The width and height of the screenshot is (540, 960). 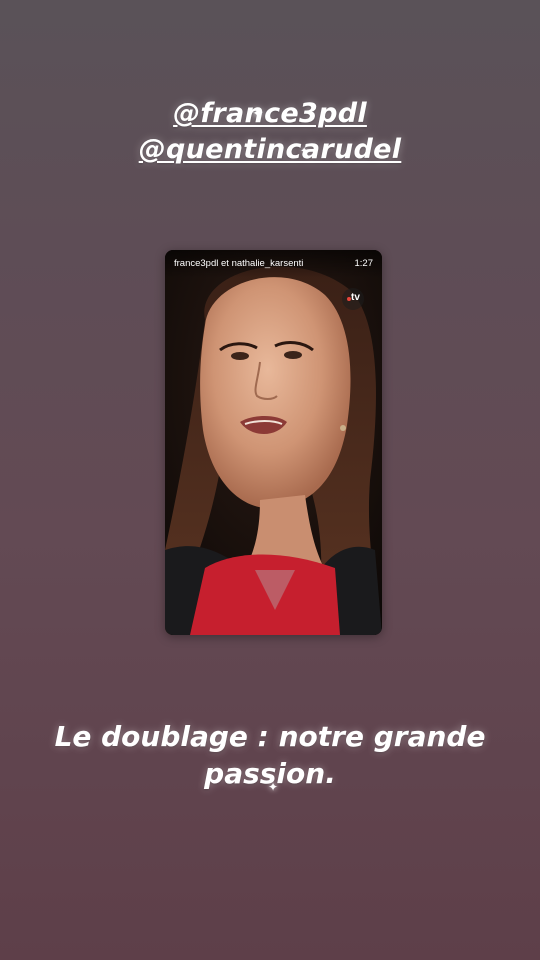 I want to click on france-tv-logo-icon: tv, so click(x=353, y=299).